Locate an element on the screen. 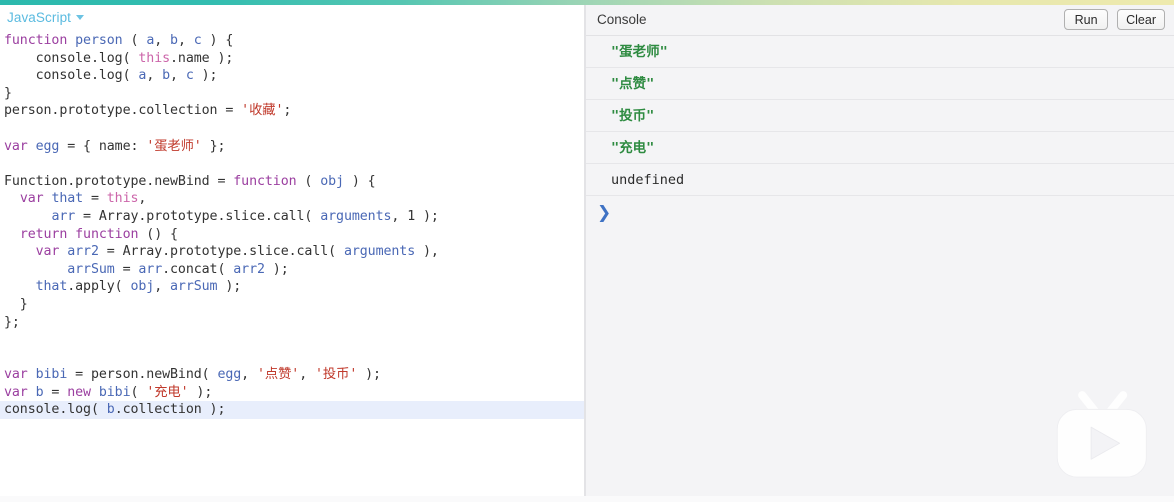 This screenshot has width=1174, height=502. code-token: return is located at coordinates (43, 234).